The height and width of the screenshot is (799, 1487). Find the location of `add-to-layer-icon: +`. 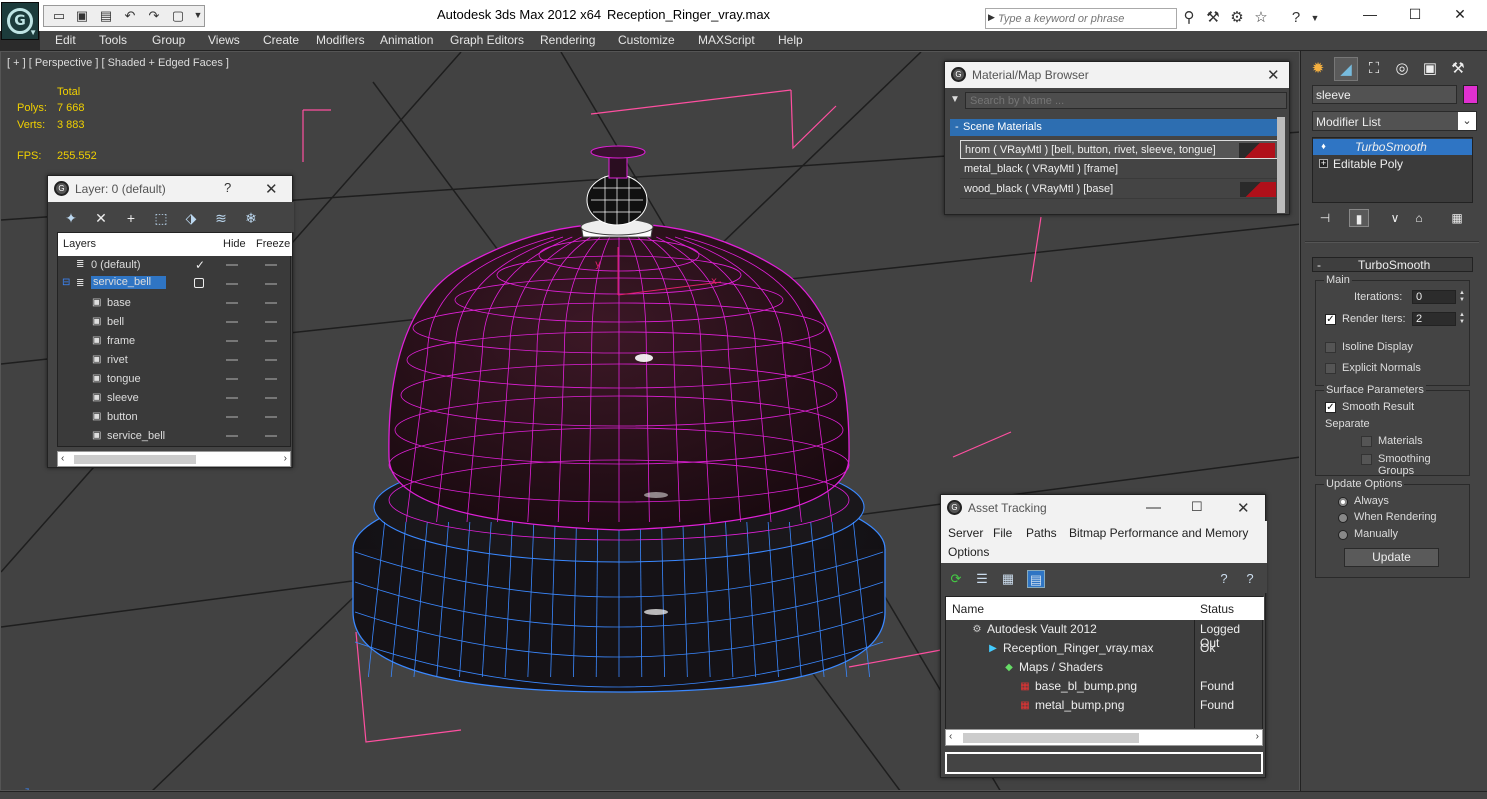

add-to-layer-icon: + is located at coordinates (131, 218).